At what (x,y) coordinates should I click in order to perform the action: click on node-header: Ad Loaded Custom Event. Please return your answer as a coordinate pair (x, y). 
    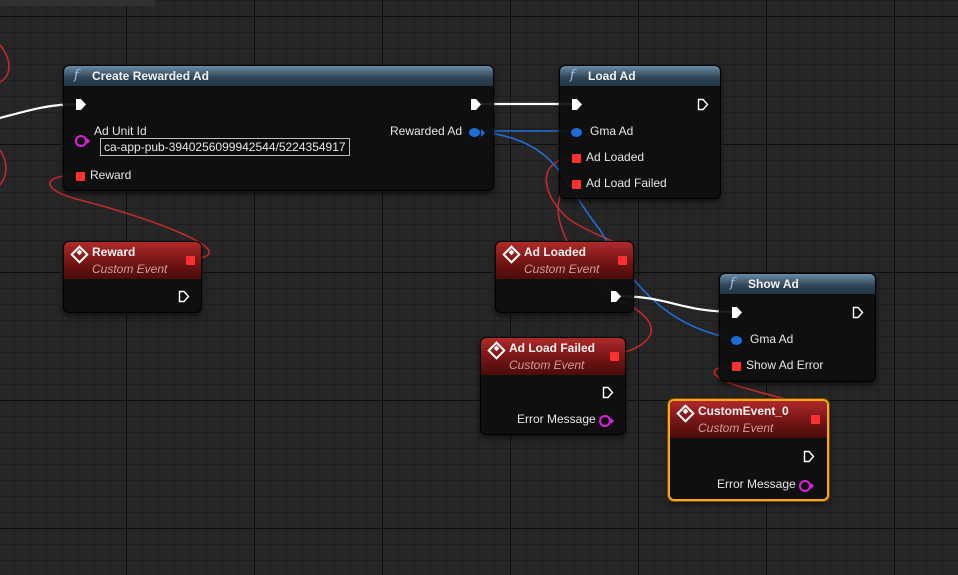
    Looking at the image, I should click on (564, 260).